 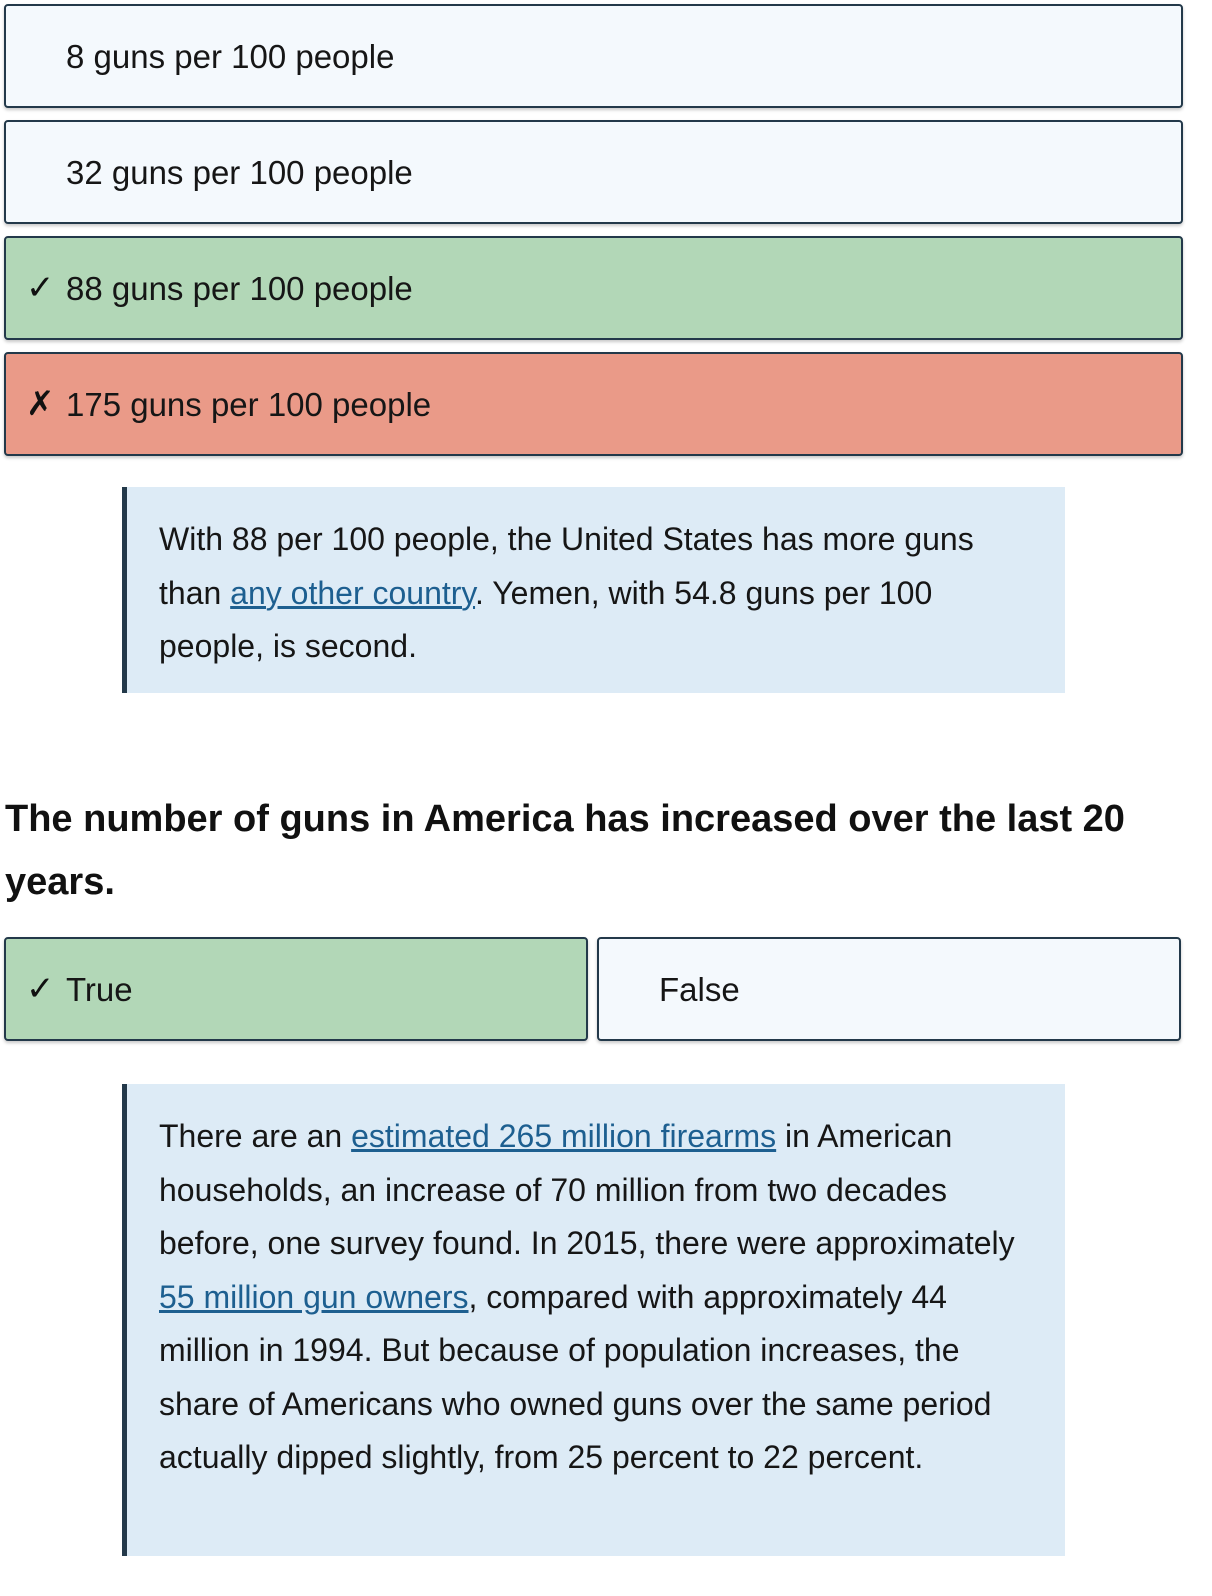 What do you see at coordinates (699, 989) in the screenshot?
I see `option-label: False` at bounding box center [699, 989].